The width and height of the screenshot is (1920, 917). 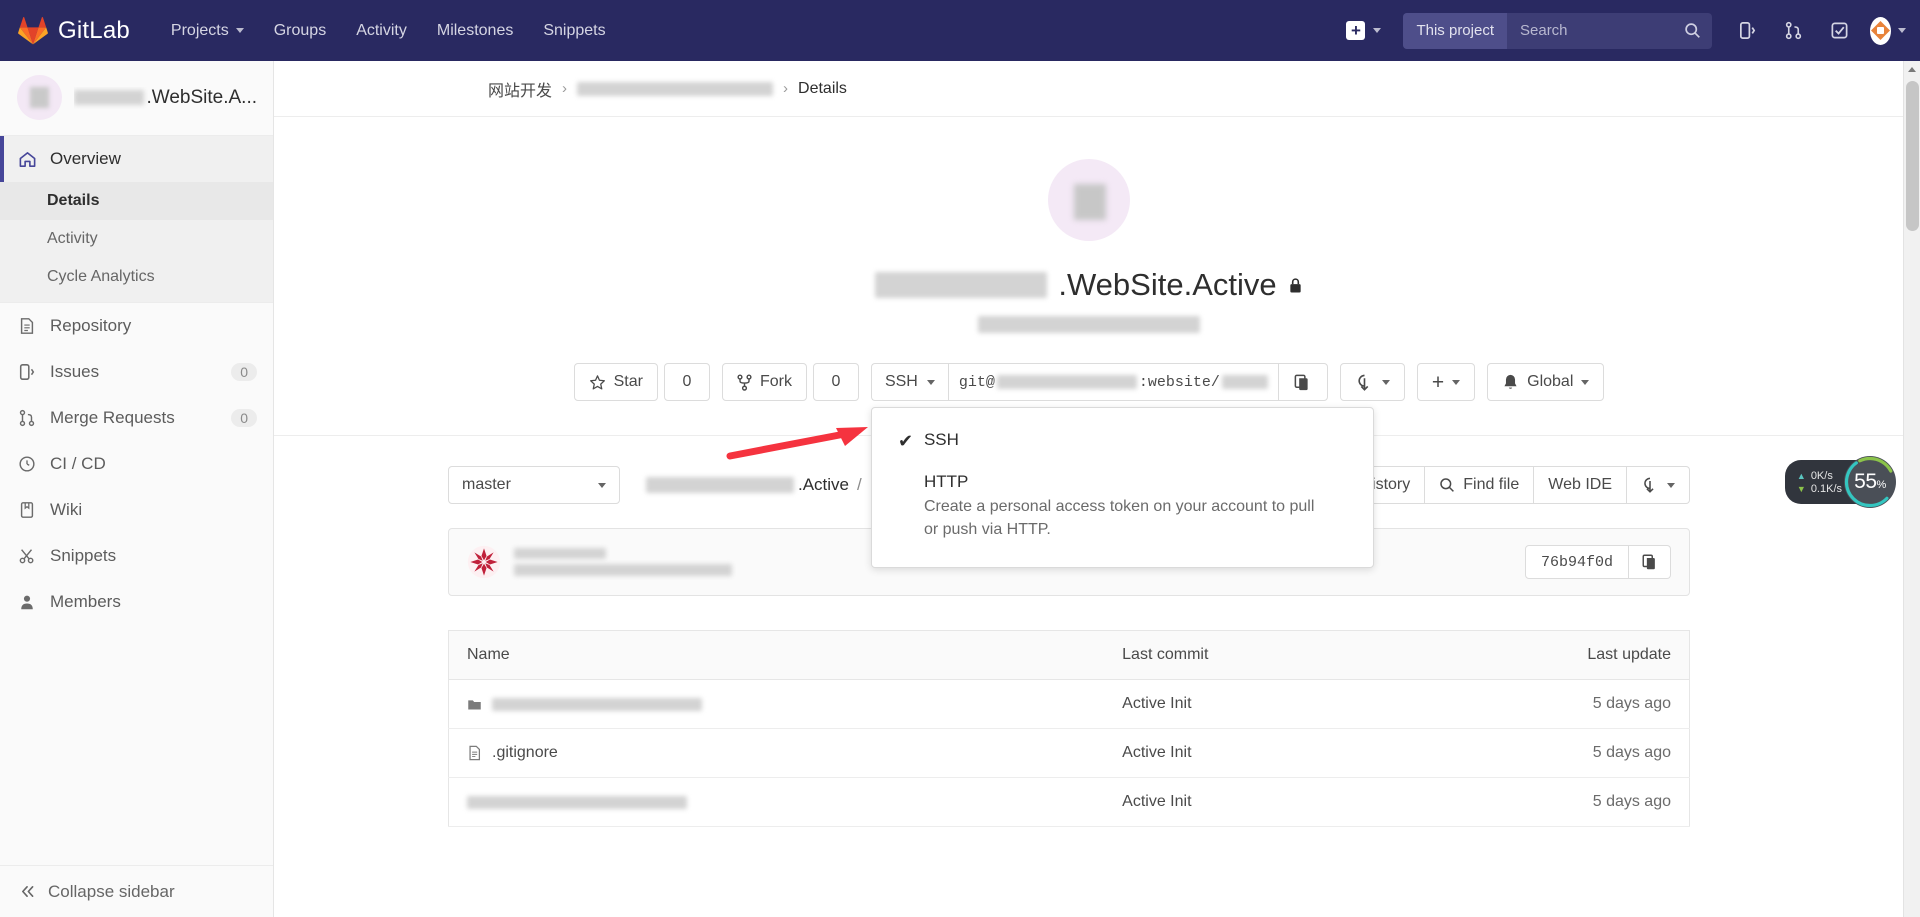 What do you see at coordinates (91, 325) in the screenshot?
I see `sidebar-item-repository-label: Repository` at bounding box center [91, 325].